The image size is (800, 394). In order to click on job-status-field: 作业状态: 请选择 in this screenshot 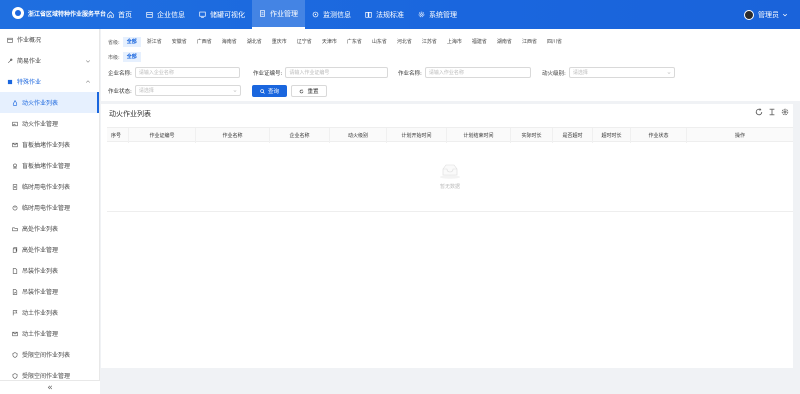, I will do `click(174, 90)`.